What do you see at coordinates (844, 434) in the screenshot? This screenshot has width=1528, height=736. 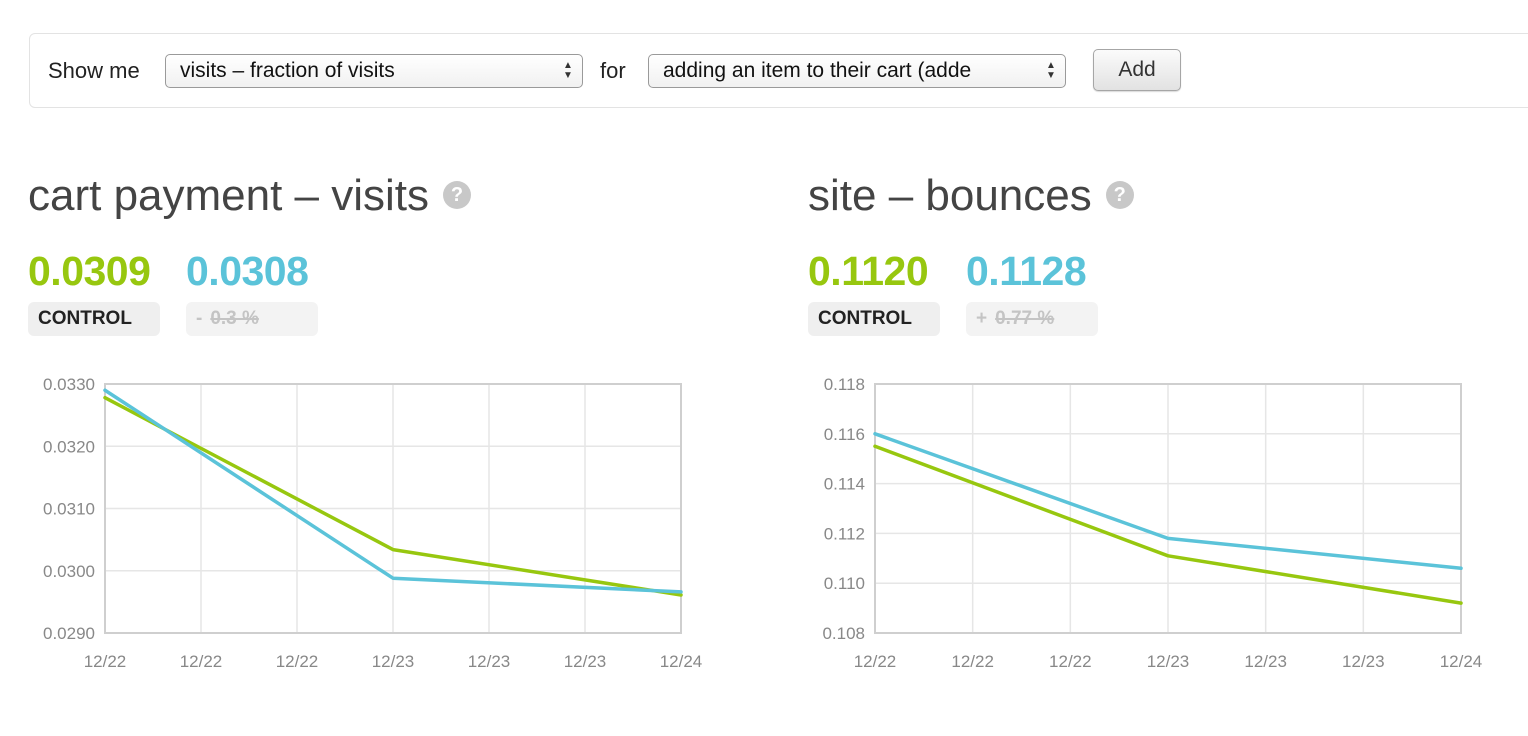 I see `y-tick-label: 0.116` at bounding box center [844, 434].